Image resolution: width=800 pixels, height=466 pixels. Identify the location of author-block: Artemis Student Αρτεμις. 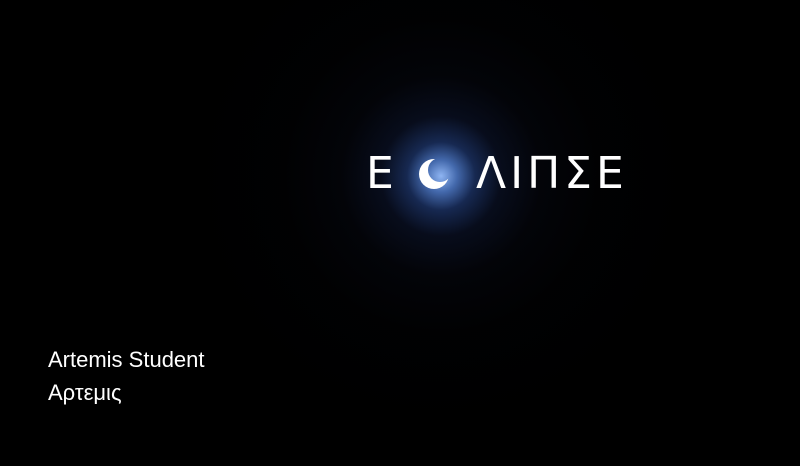
(126, 376).